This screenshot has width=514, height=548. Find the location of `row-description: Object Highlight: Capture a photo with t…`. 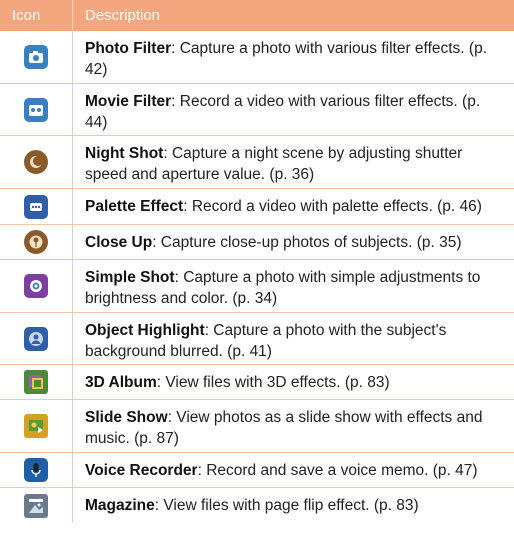

row-description: Object Highlight: Capture a photo with t… is located at coordinates (266, 341).